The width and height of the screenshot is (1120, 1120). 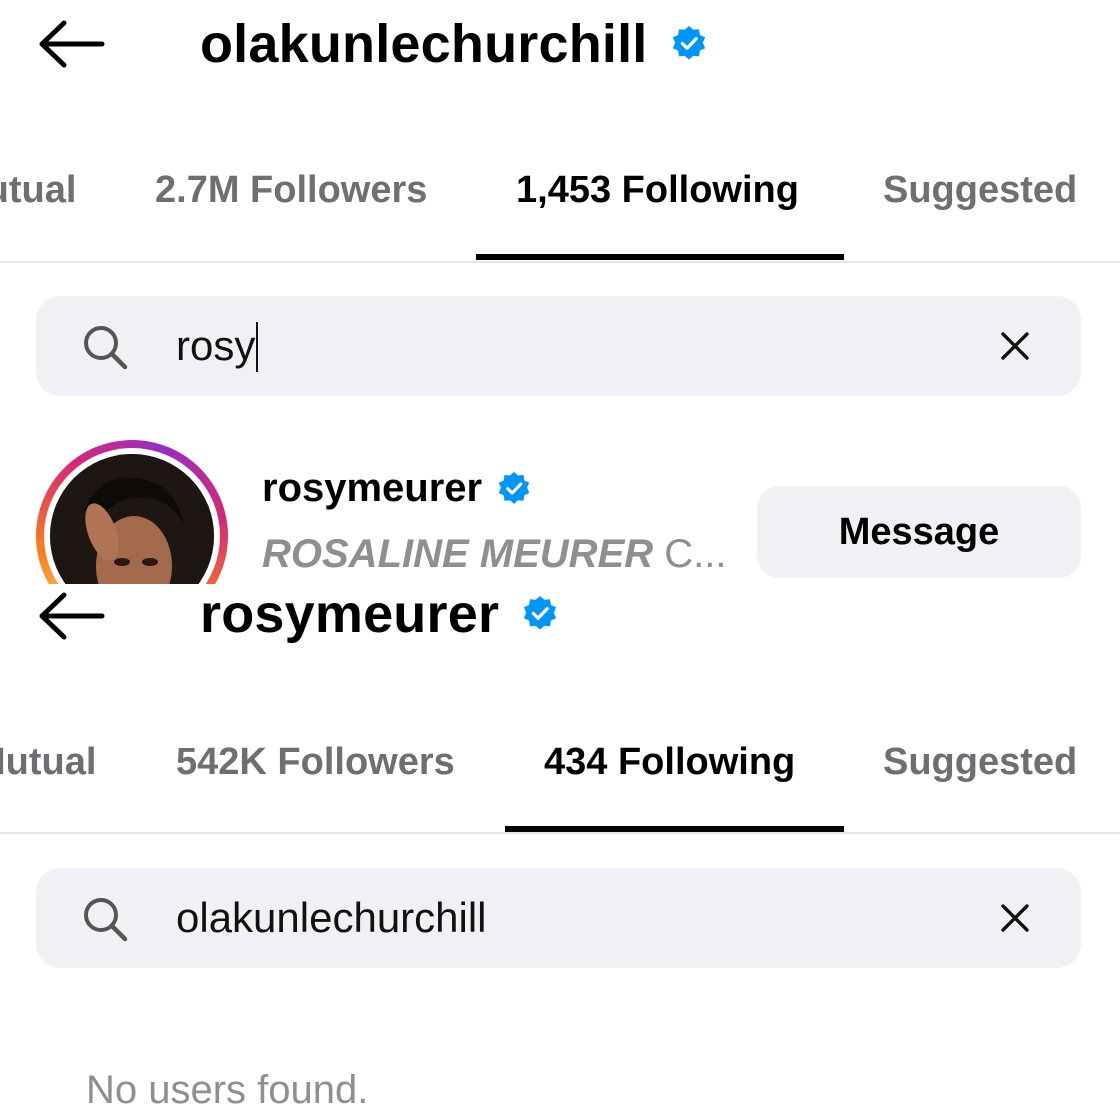 I want to click on header-title-group: olakunlechurchill, so click(x=454, y=44).